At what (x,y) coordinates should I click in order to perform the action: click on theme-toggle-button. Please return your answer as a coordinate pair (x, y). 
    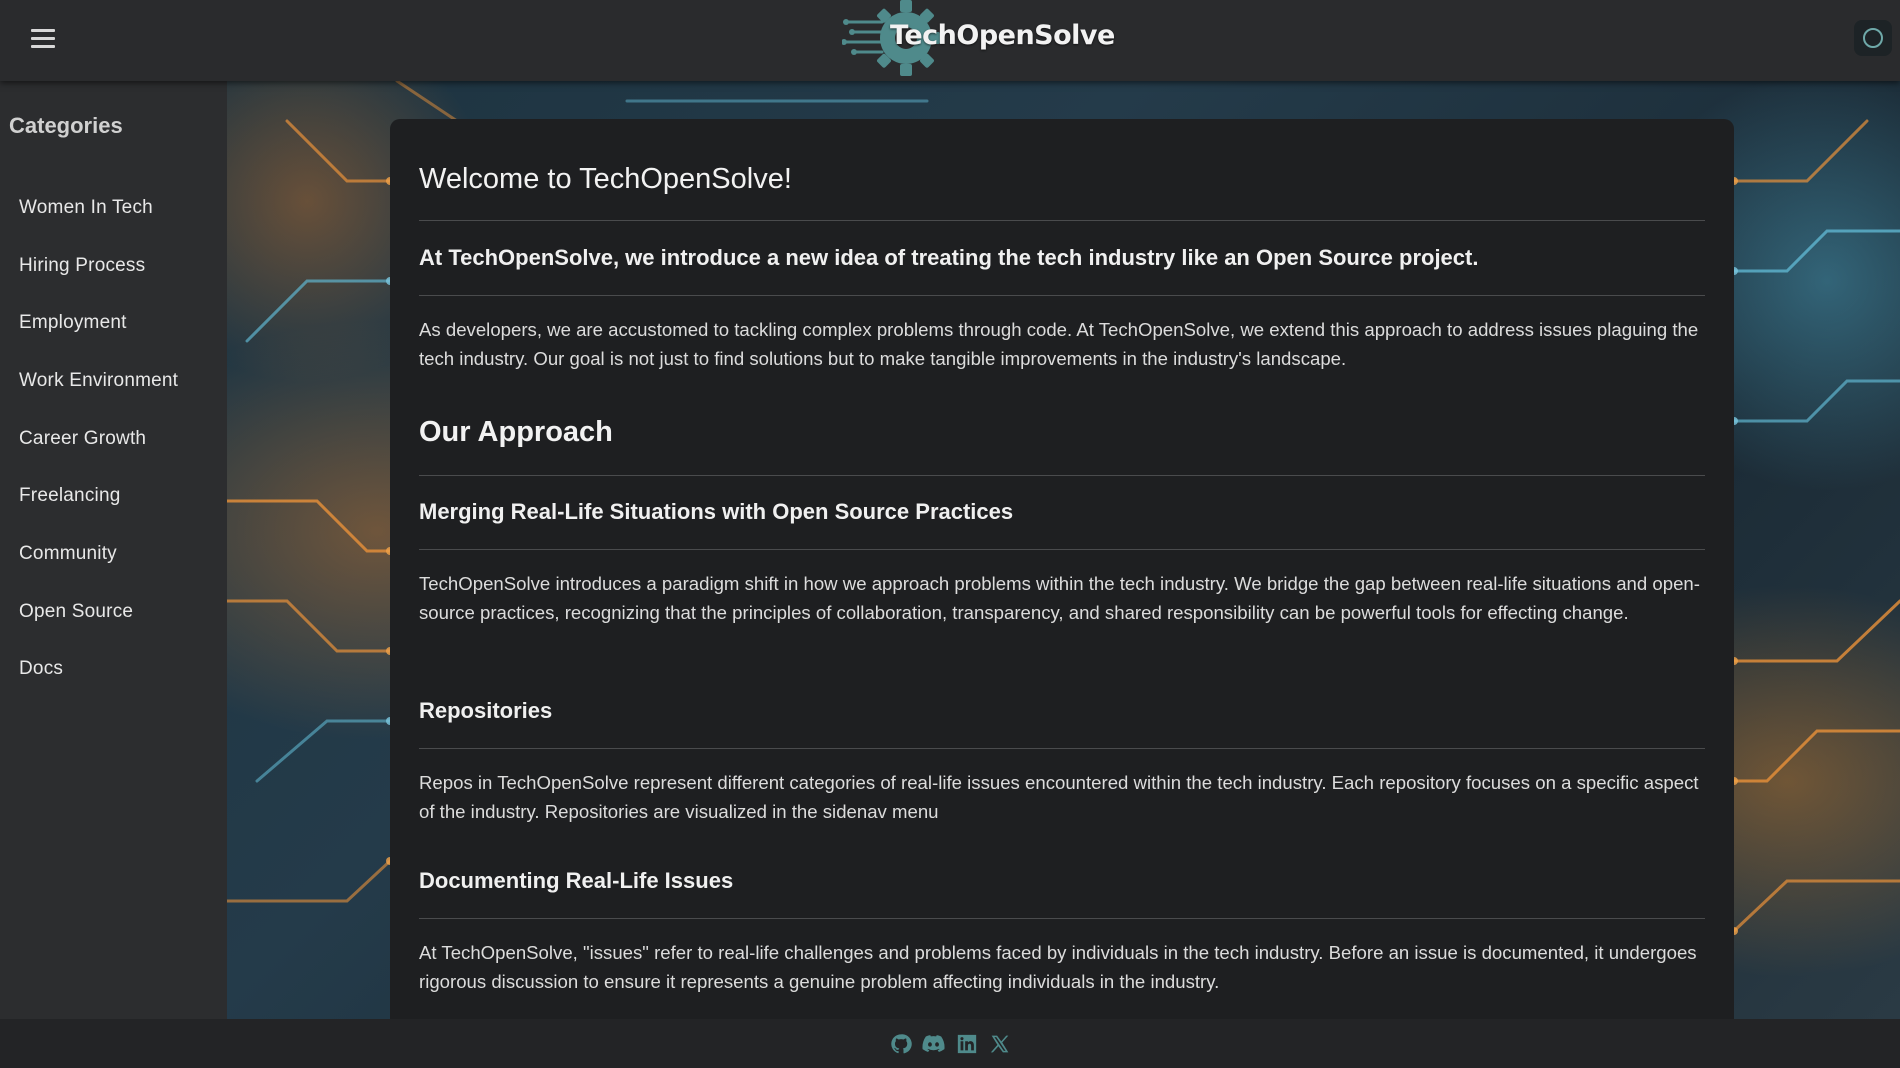
    Looking at the image, I should click on (1873, 38).